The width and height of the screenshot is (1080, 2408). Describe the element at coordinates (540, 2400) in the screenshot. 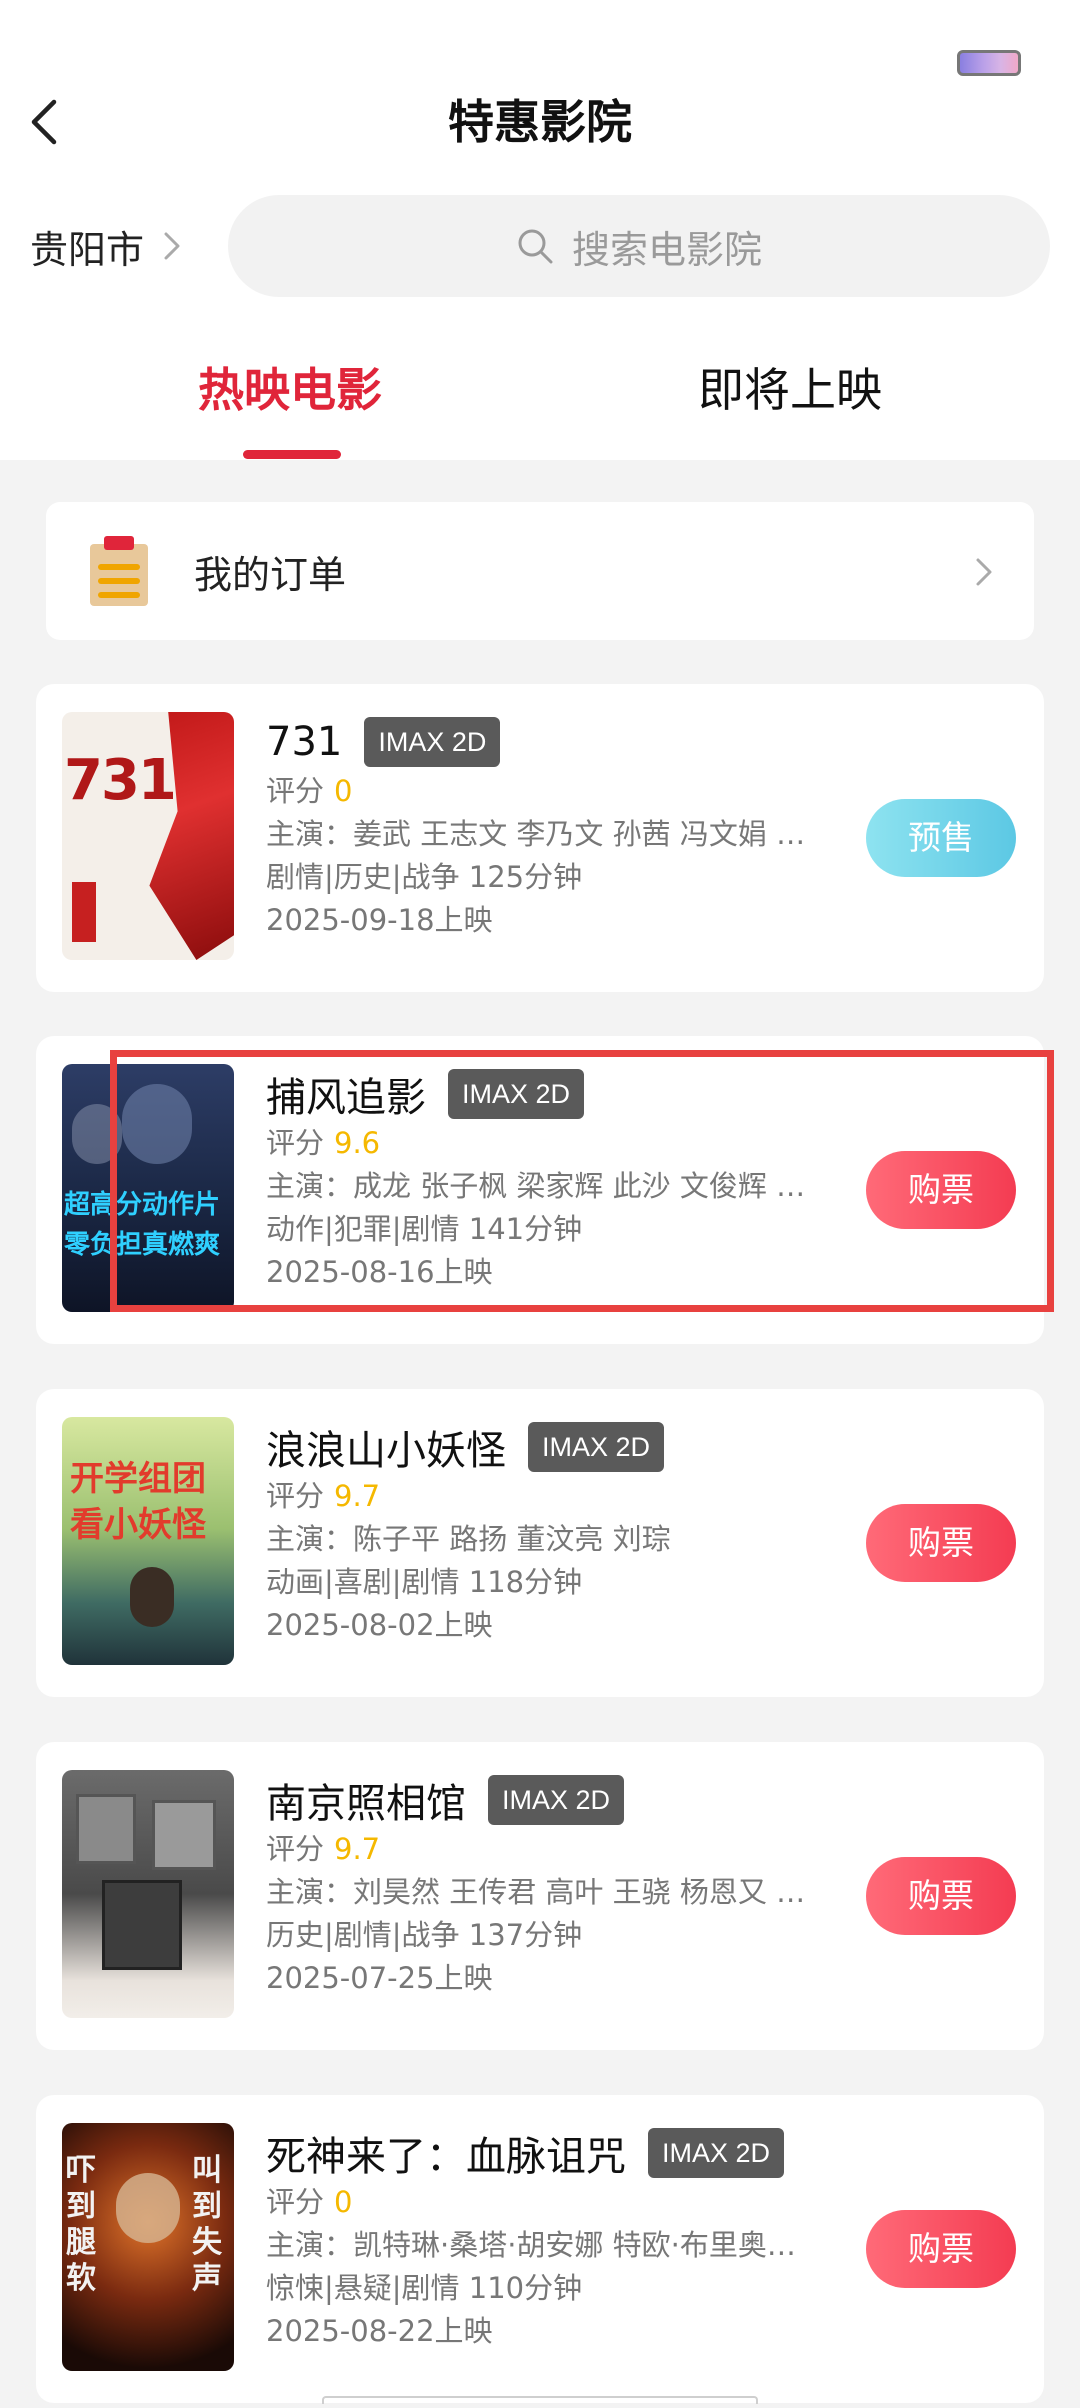

I see `home-indicator` at that location.